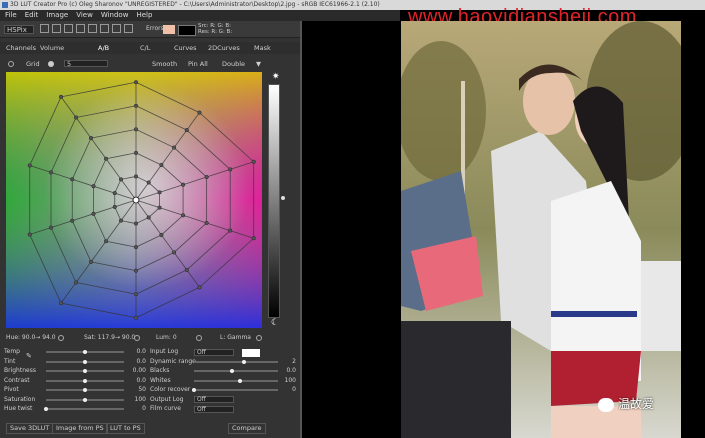 This screenshot has width=705, height=438. Describe the element at coordinates (68, 28) in the screenshot. I see `transform-tool-icon` at that location.